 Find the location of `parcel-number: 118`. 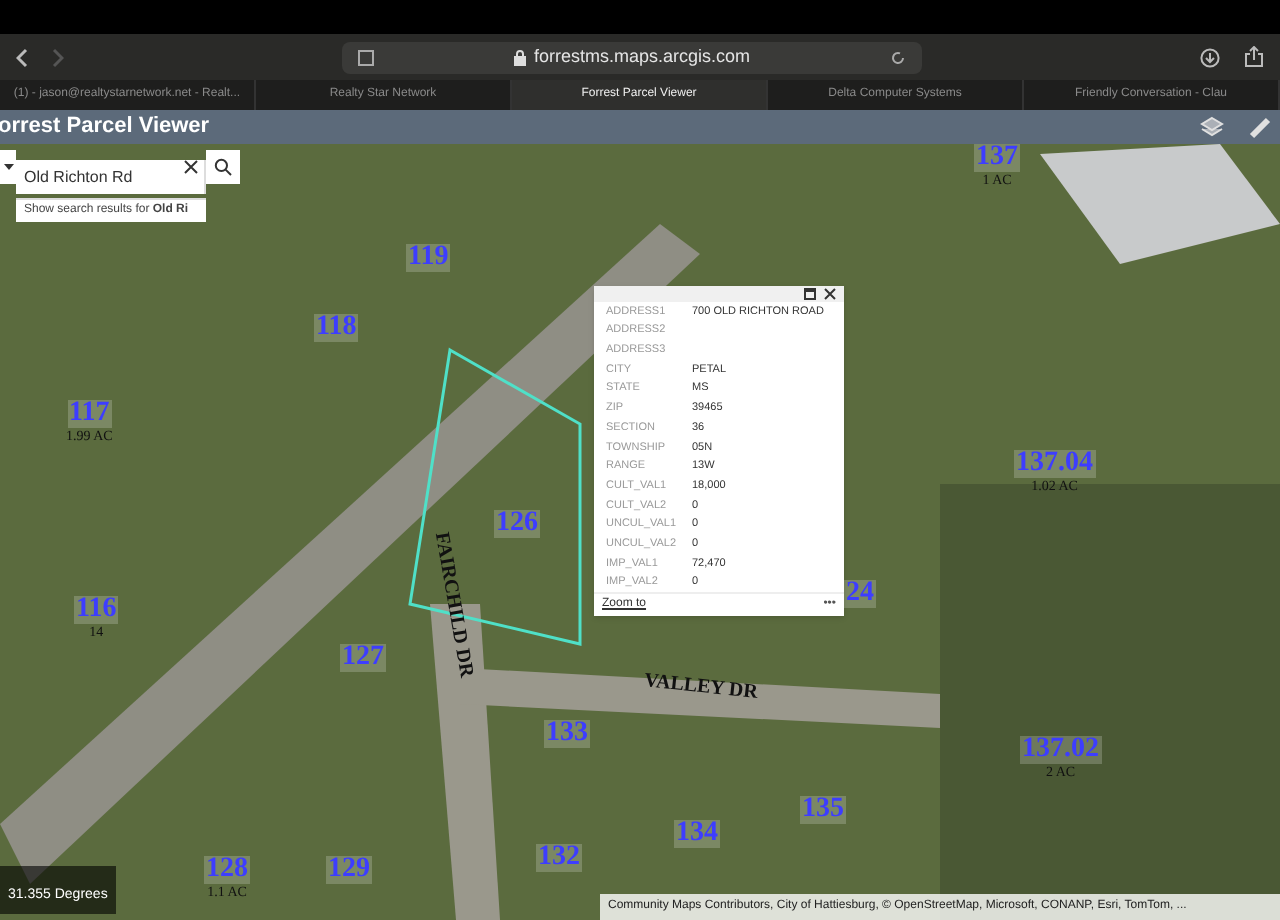

parcel-number: 118 is located at coordinates (336, 328).